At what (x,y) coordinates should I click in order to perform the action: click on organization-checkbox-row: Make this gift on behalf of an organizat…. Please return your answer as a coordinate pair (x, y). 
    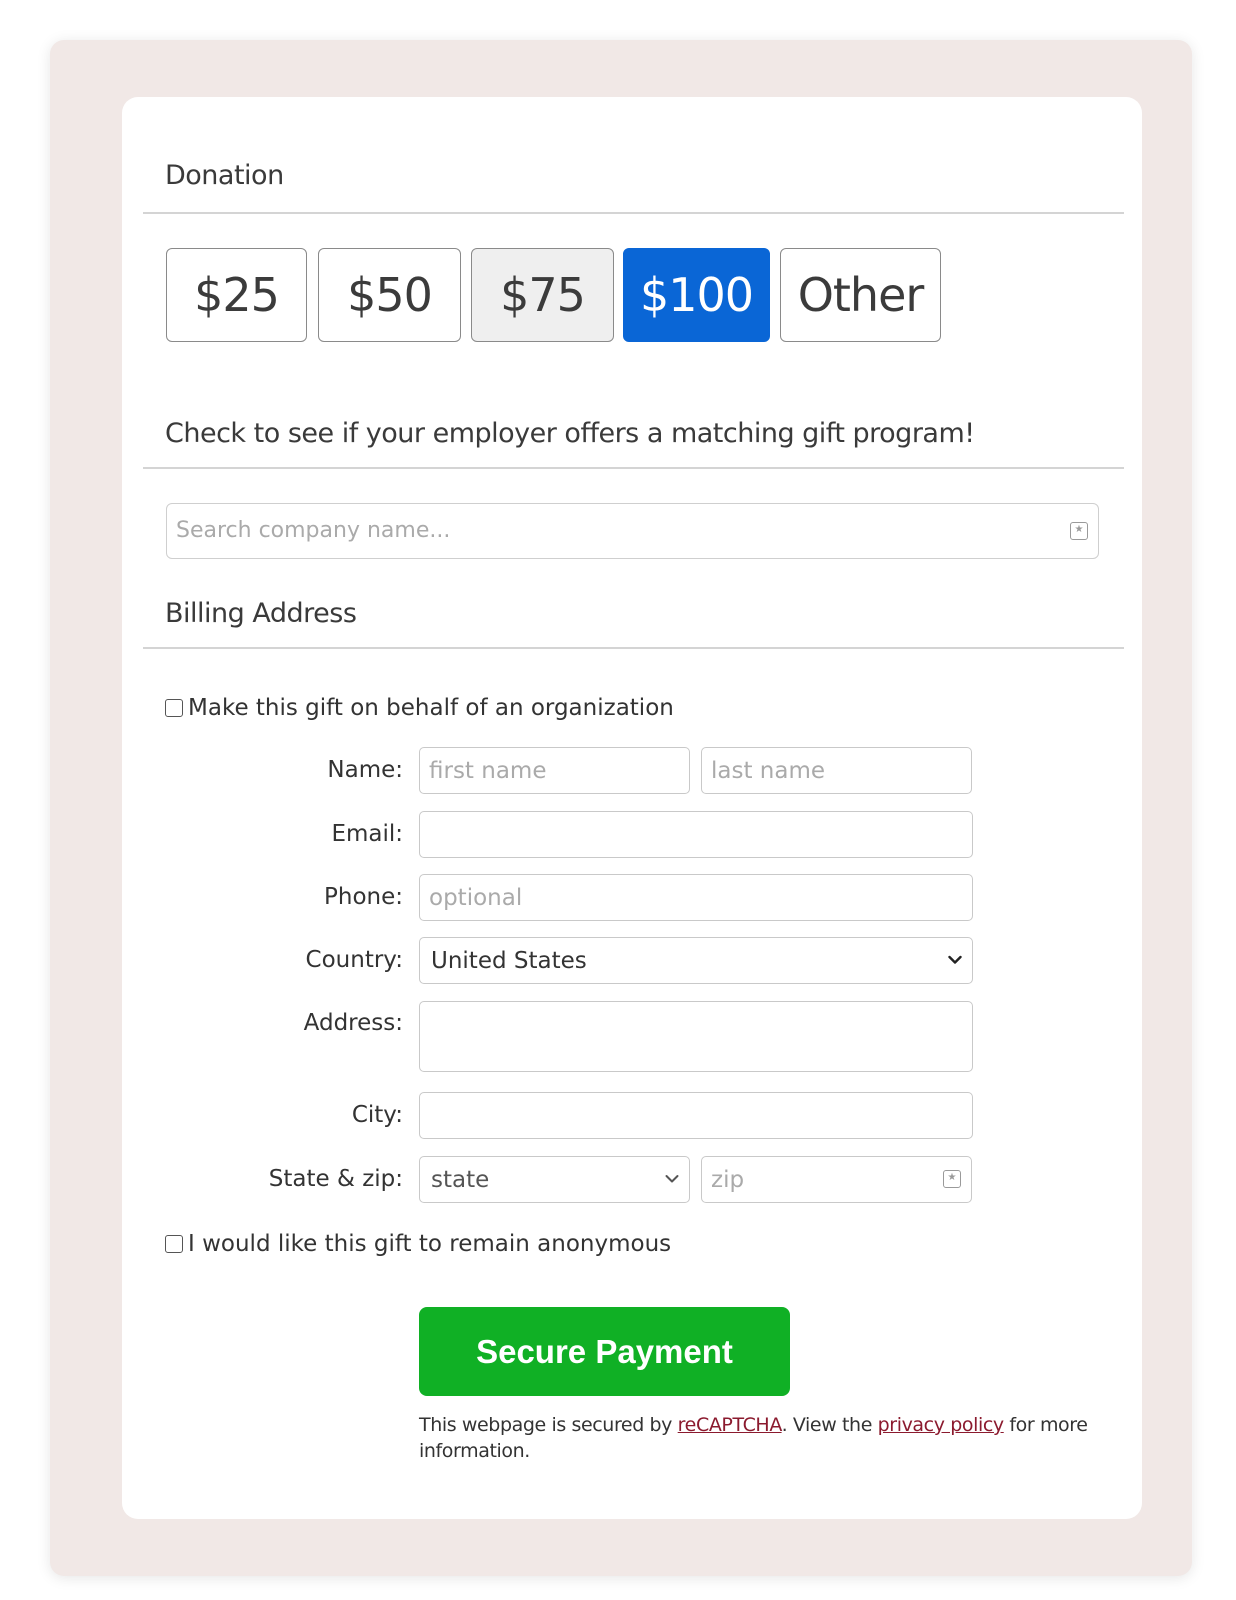
    Looking at the image, I should click on (419, 708).